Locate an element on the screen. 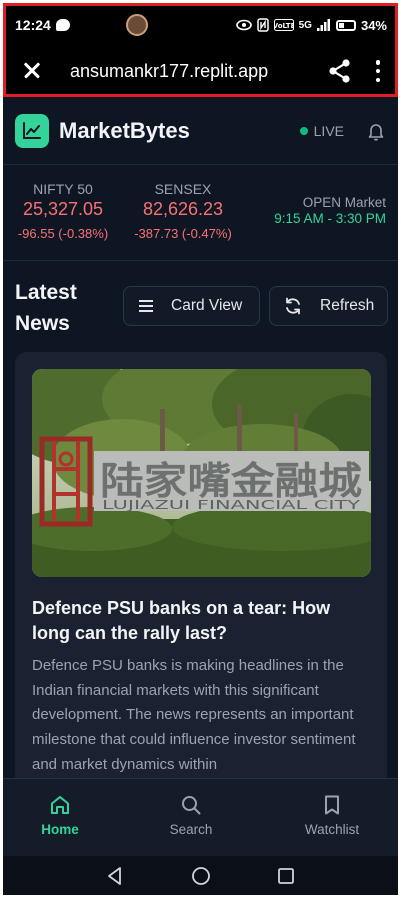 This screenshot has height=898, width=401. index-name: SENSEX is located at coordinates (183, 189).